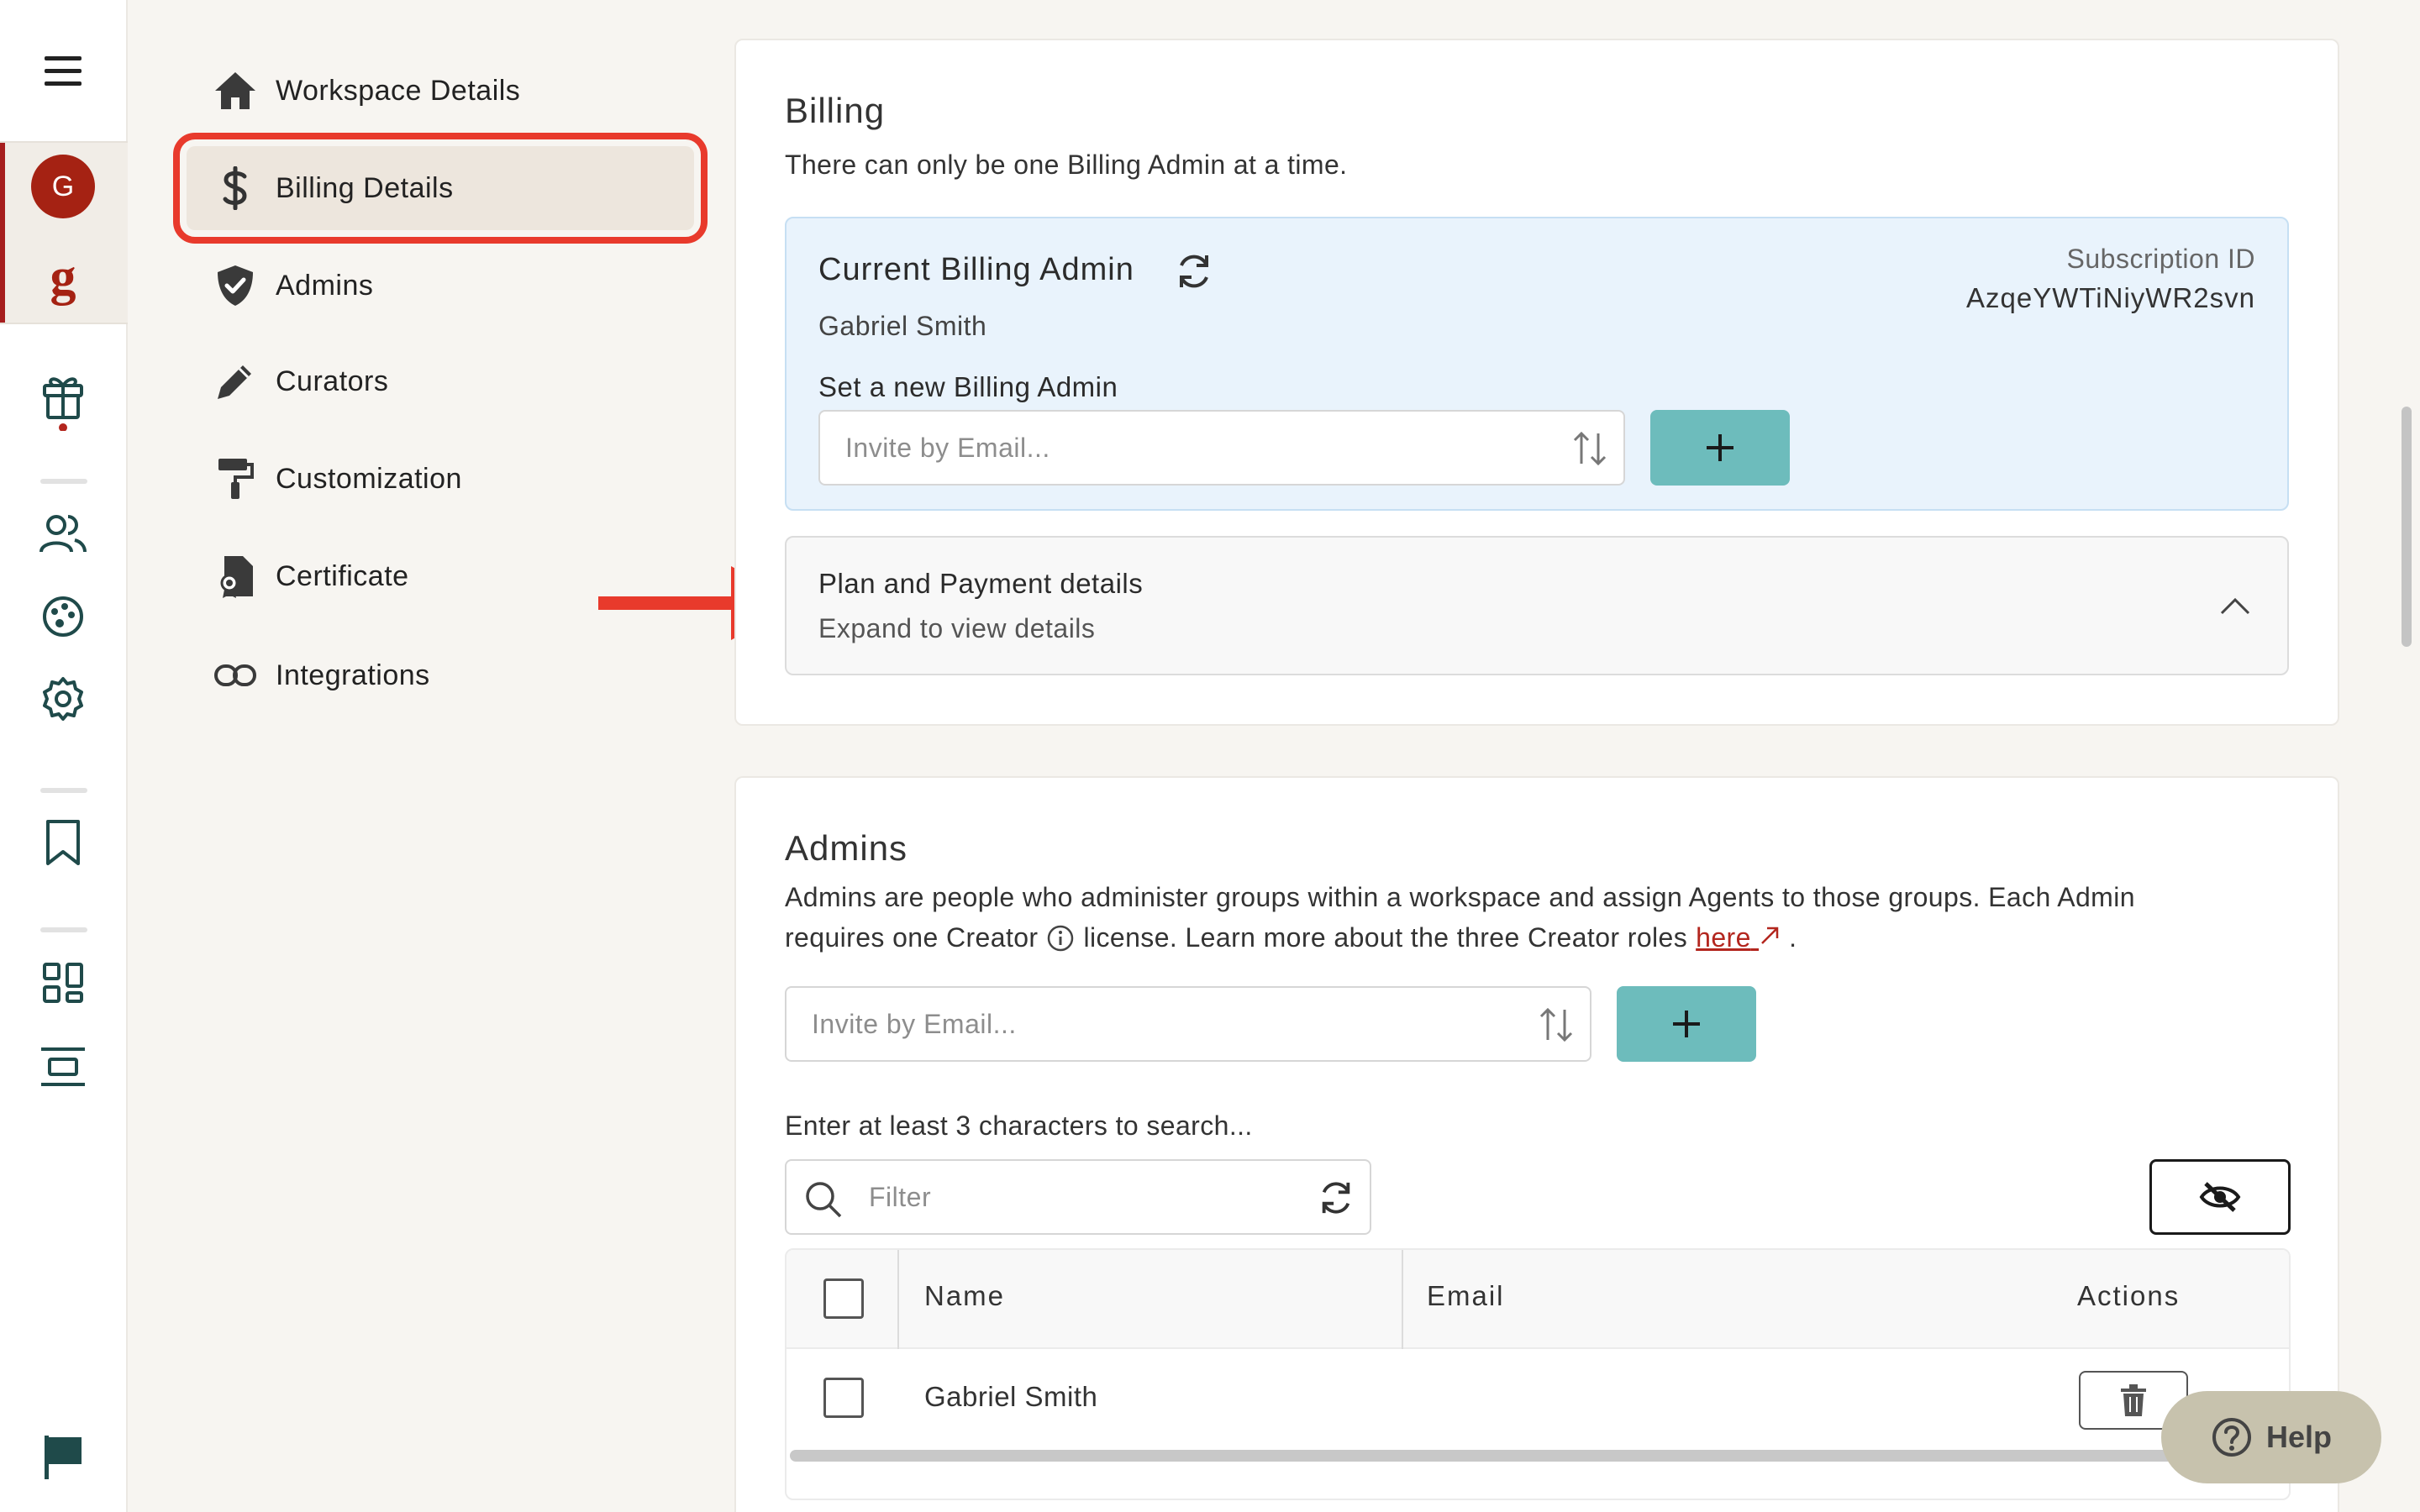  Describe the element at coordinates (63, 399) in the screenshot. I see `gift-icon` at that location.